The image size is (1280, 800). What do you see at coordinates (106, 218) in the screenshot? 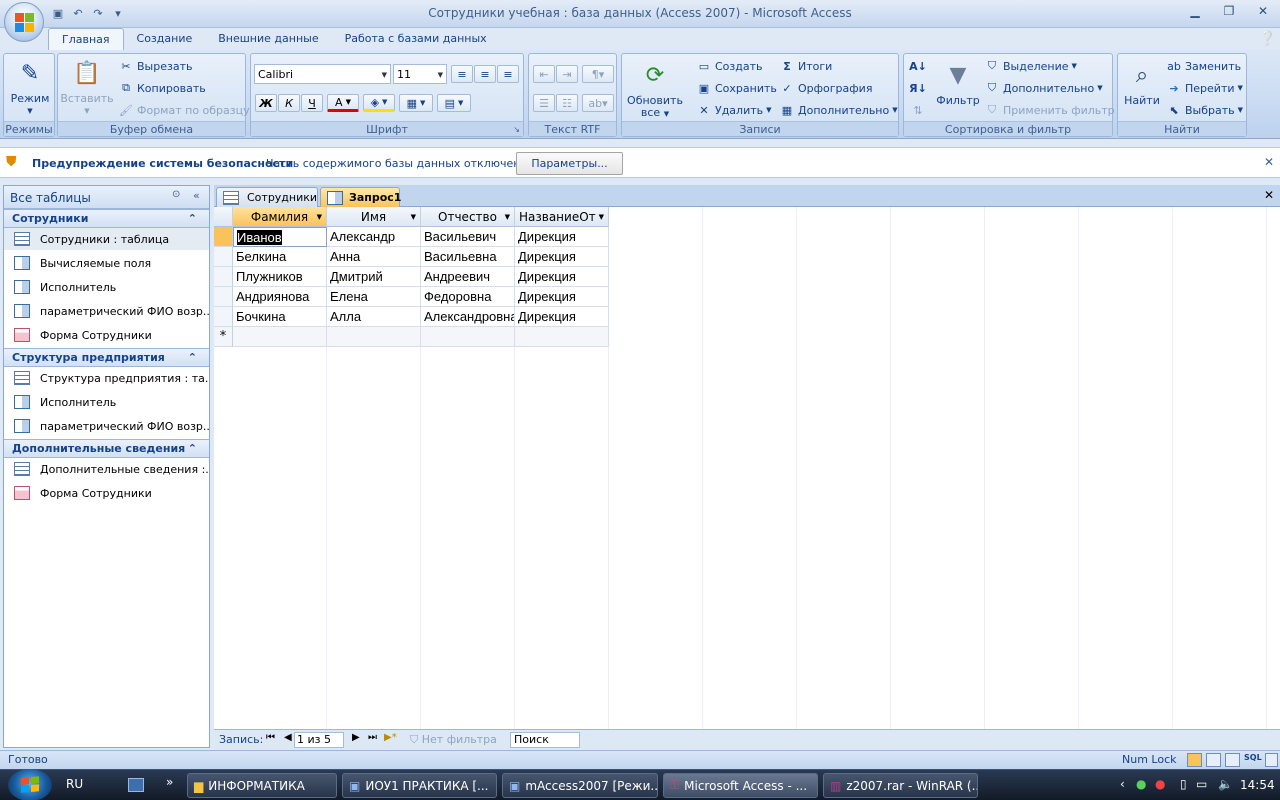
I see `nav-group-employees: Сотрудники ⌃` at bounding box center [106, 218].